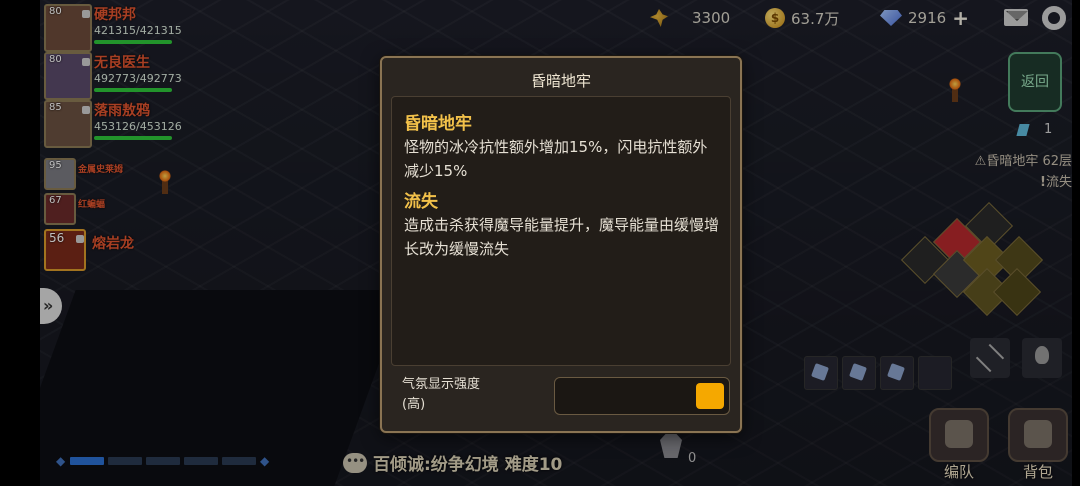 The height and width of the screenshot is (486, 1080). I want to click on option-label-line2: (高), so click(414, 404).